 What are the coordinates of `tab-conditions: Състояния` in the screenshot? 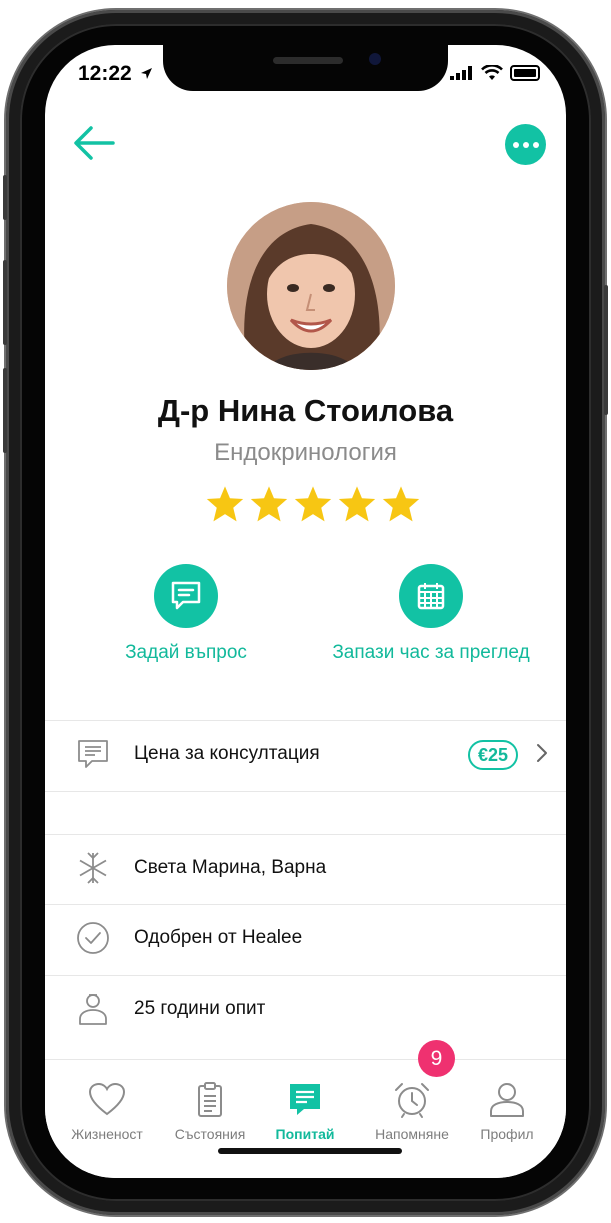 It's located at (210, 1111).